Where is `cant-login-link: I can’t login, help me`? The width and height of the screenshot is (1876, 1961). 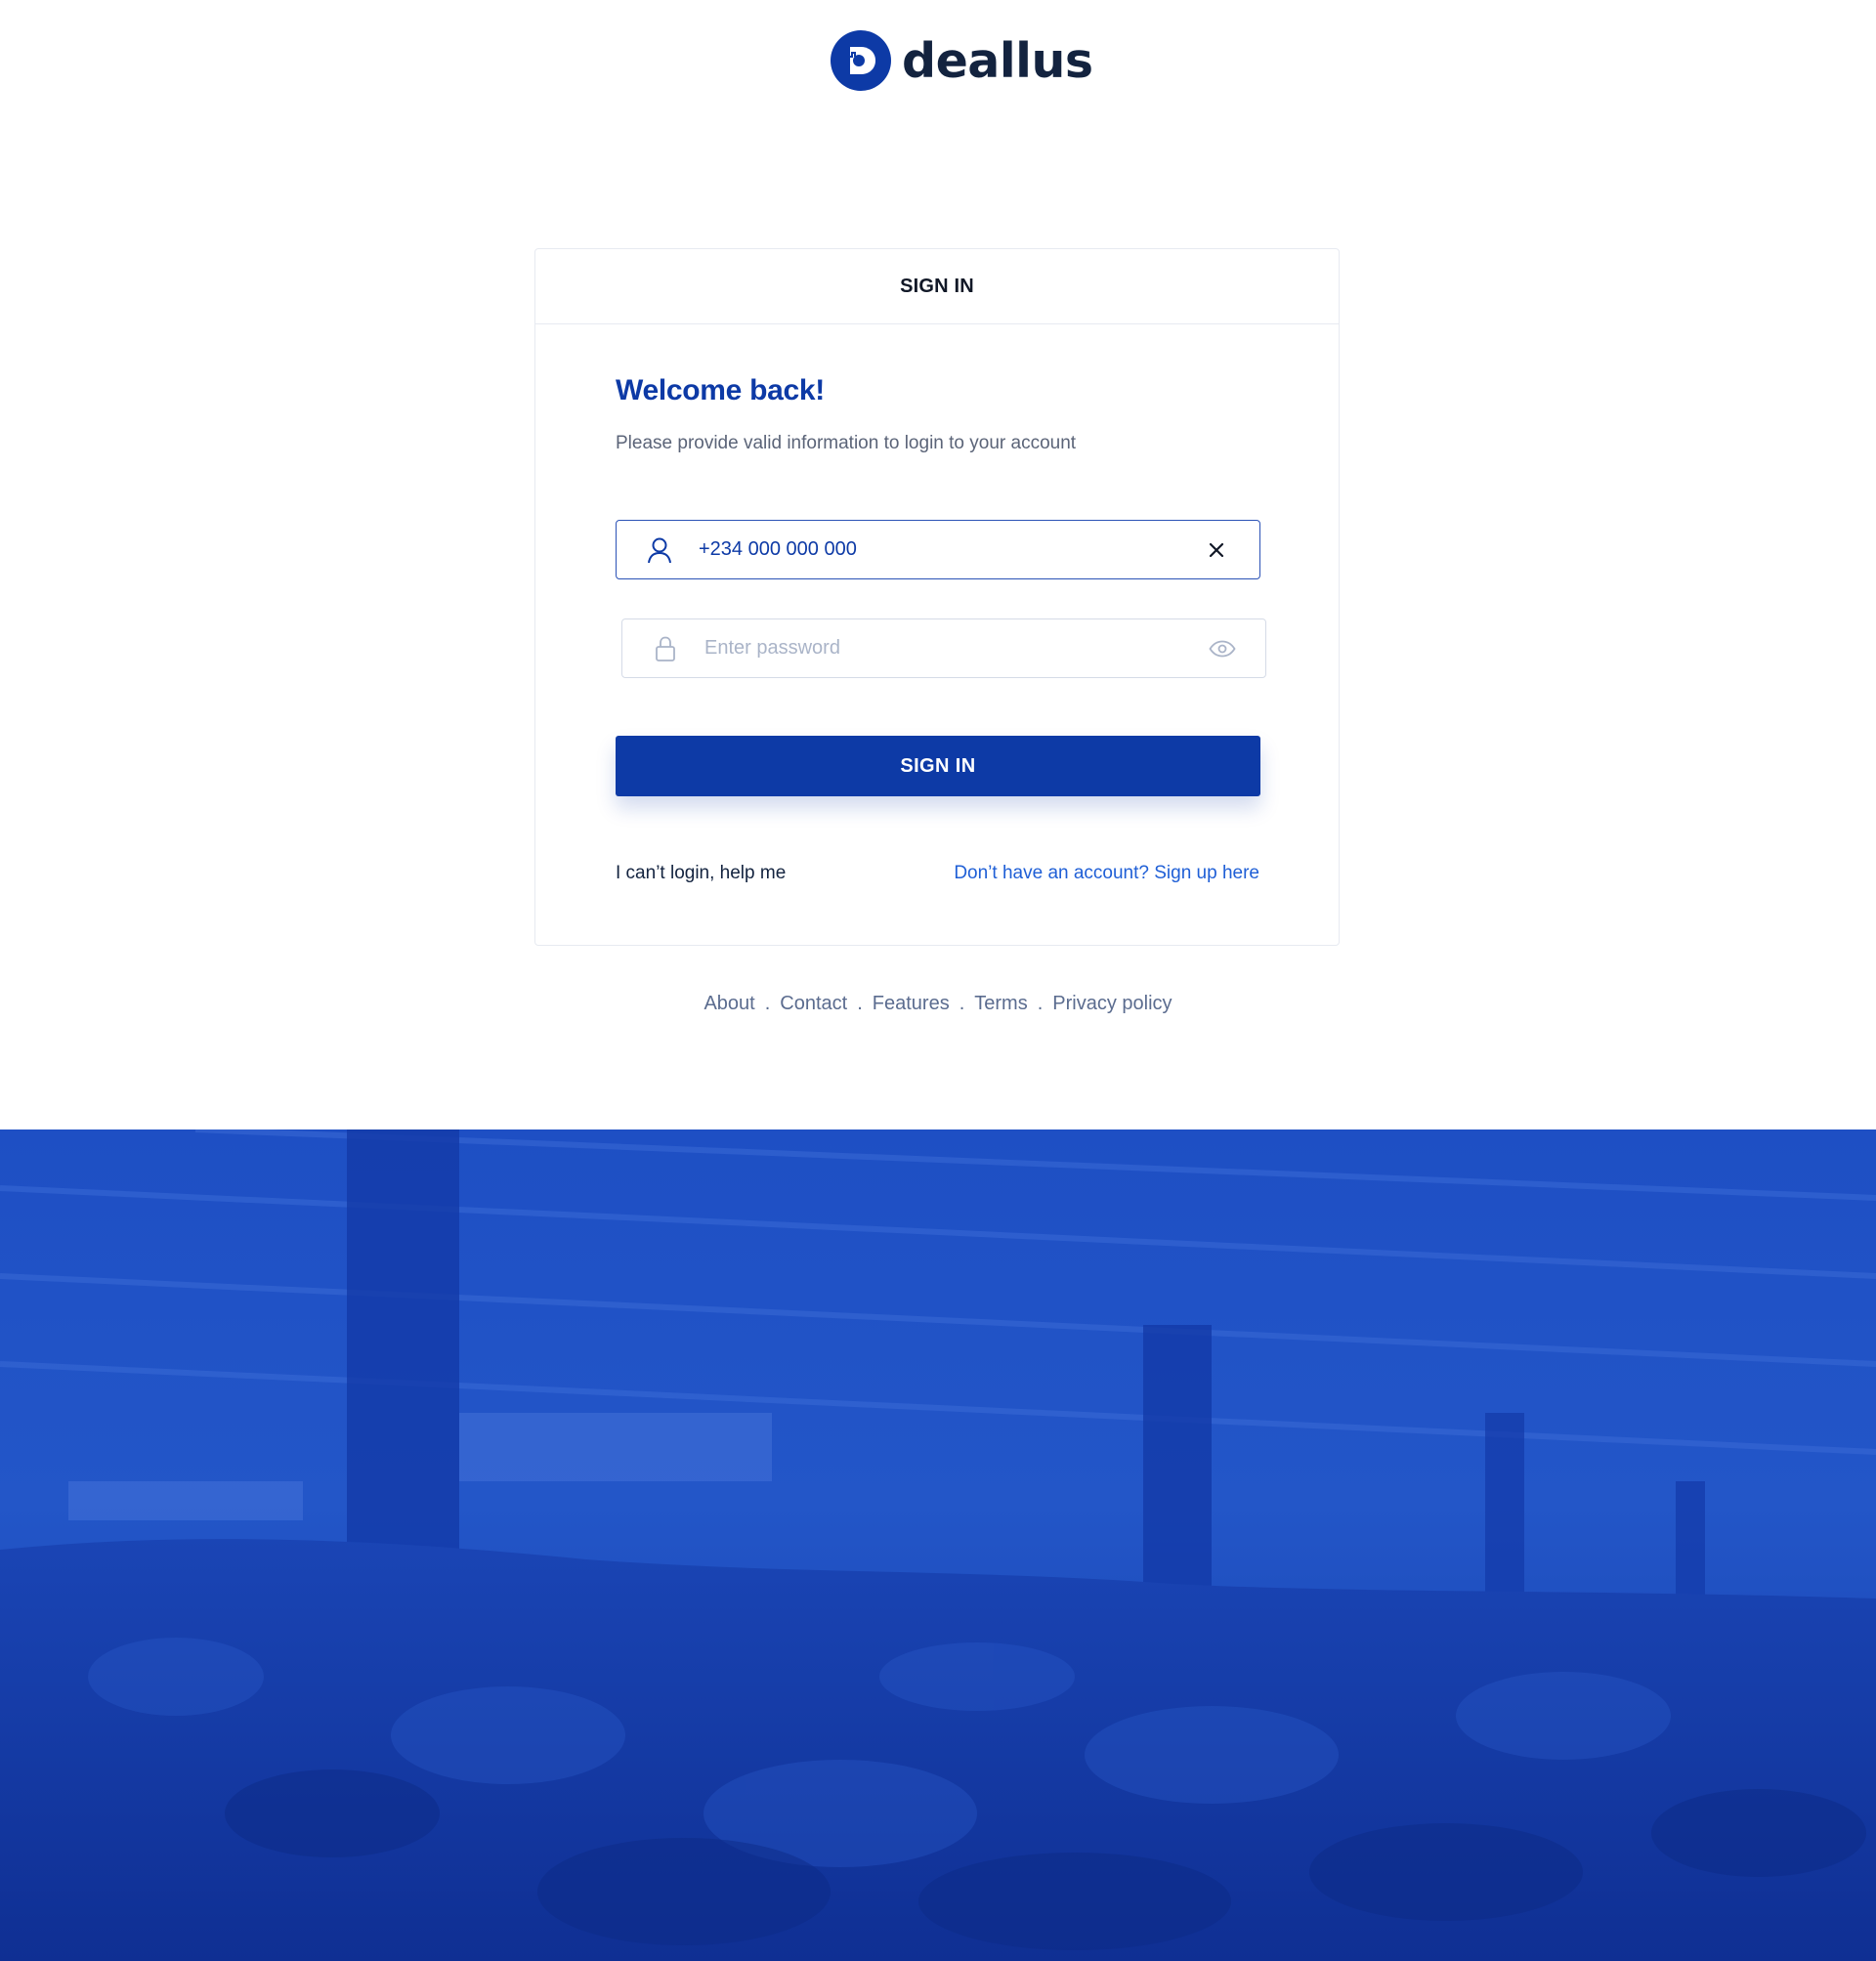
cant-login-link: I can’t login, help me is located at coordinates (701, 873).